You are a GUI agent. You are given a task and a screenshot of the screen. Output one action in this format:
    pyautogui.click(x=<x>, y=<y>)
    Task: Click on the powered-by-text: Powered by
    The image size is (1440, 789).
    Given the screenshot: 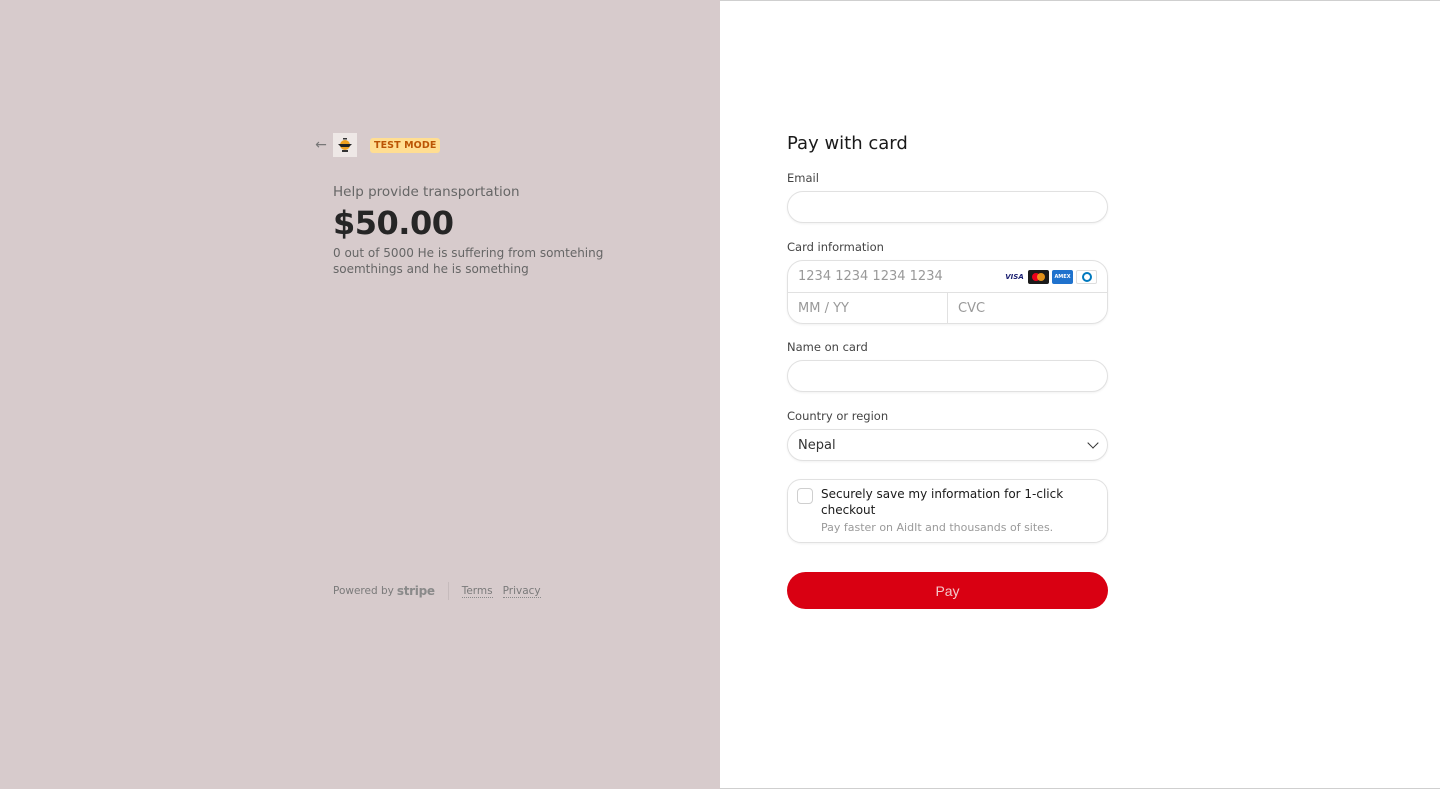 What is the action you would take?
    pyautogui.click(x=363, y=591)
    